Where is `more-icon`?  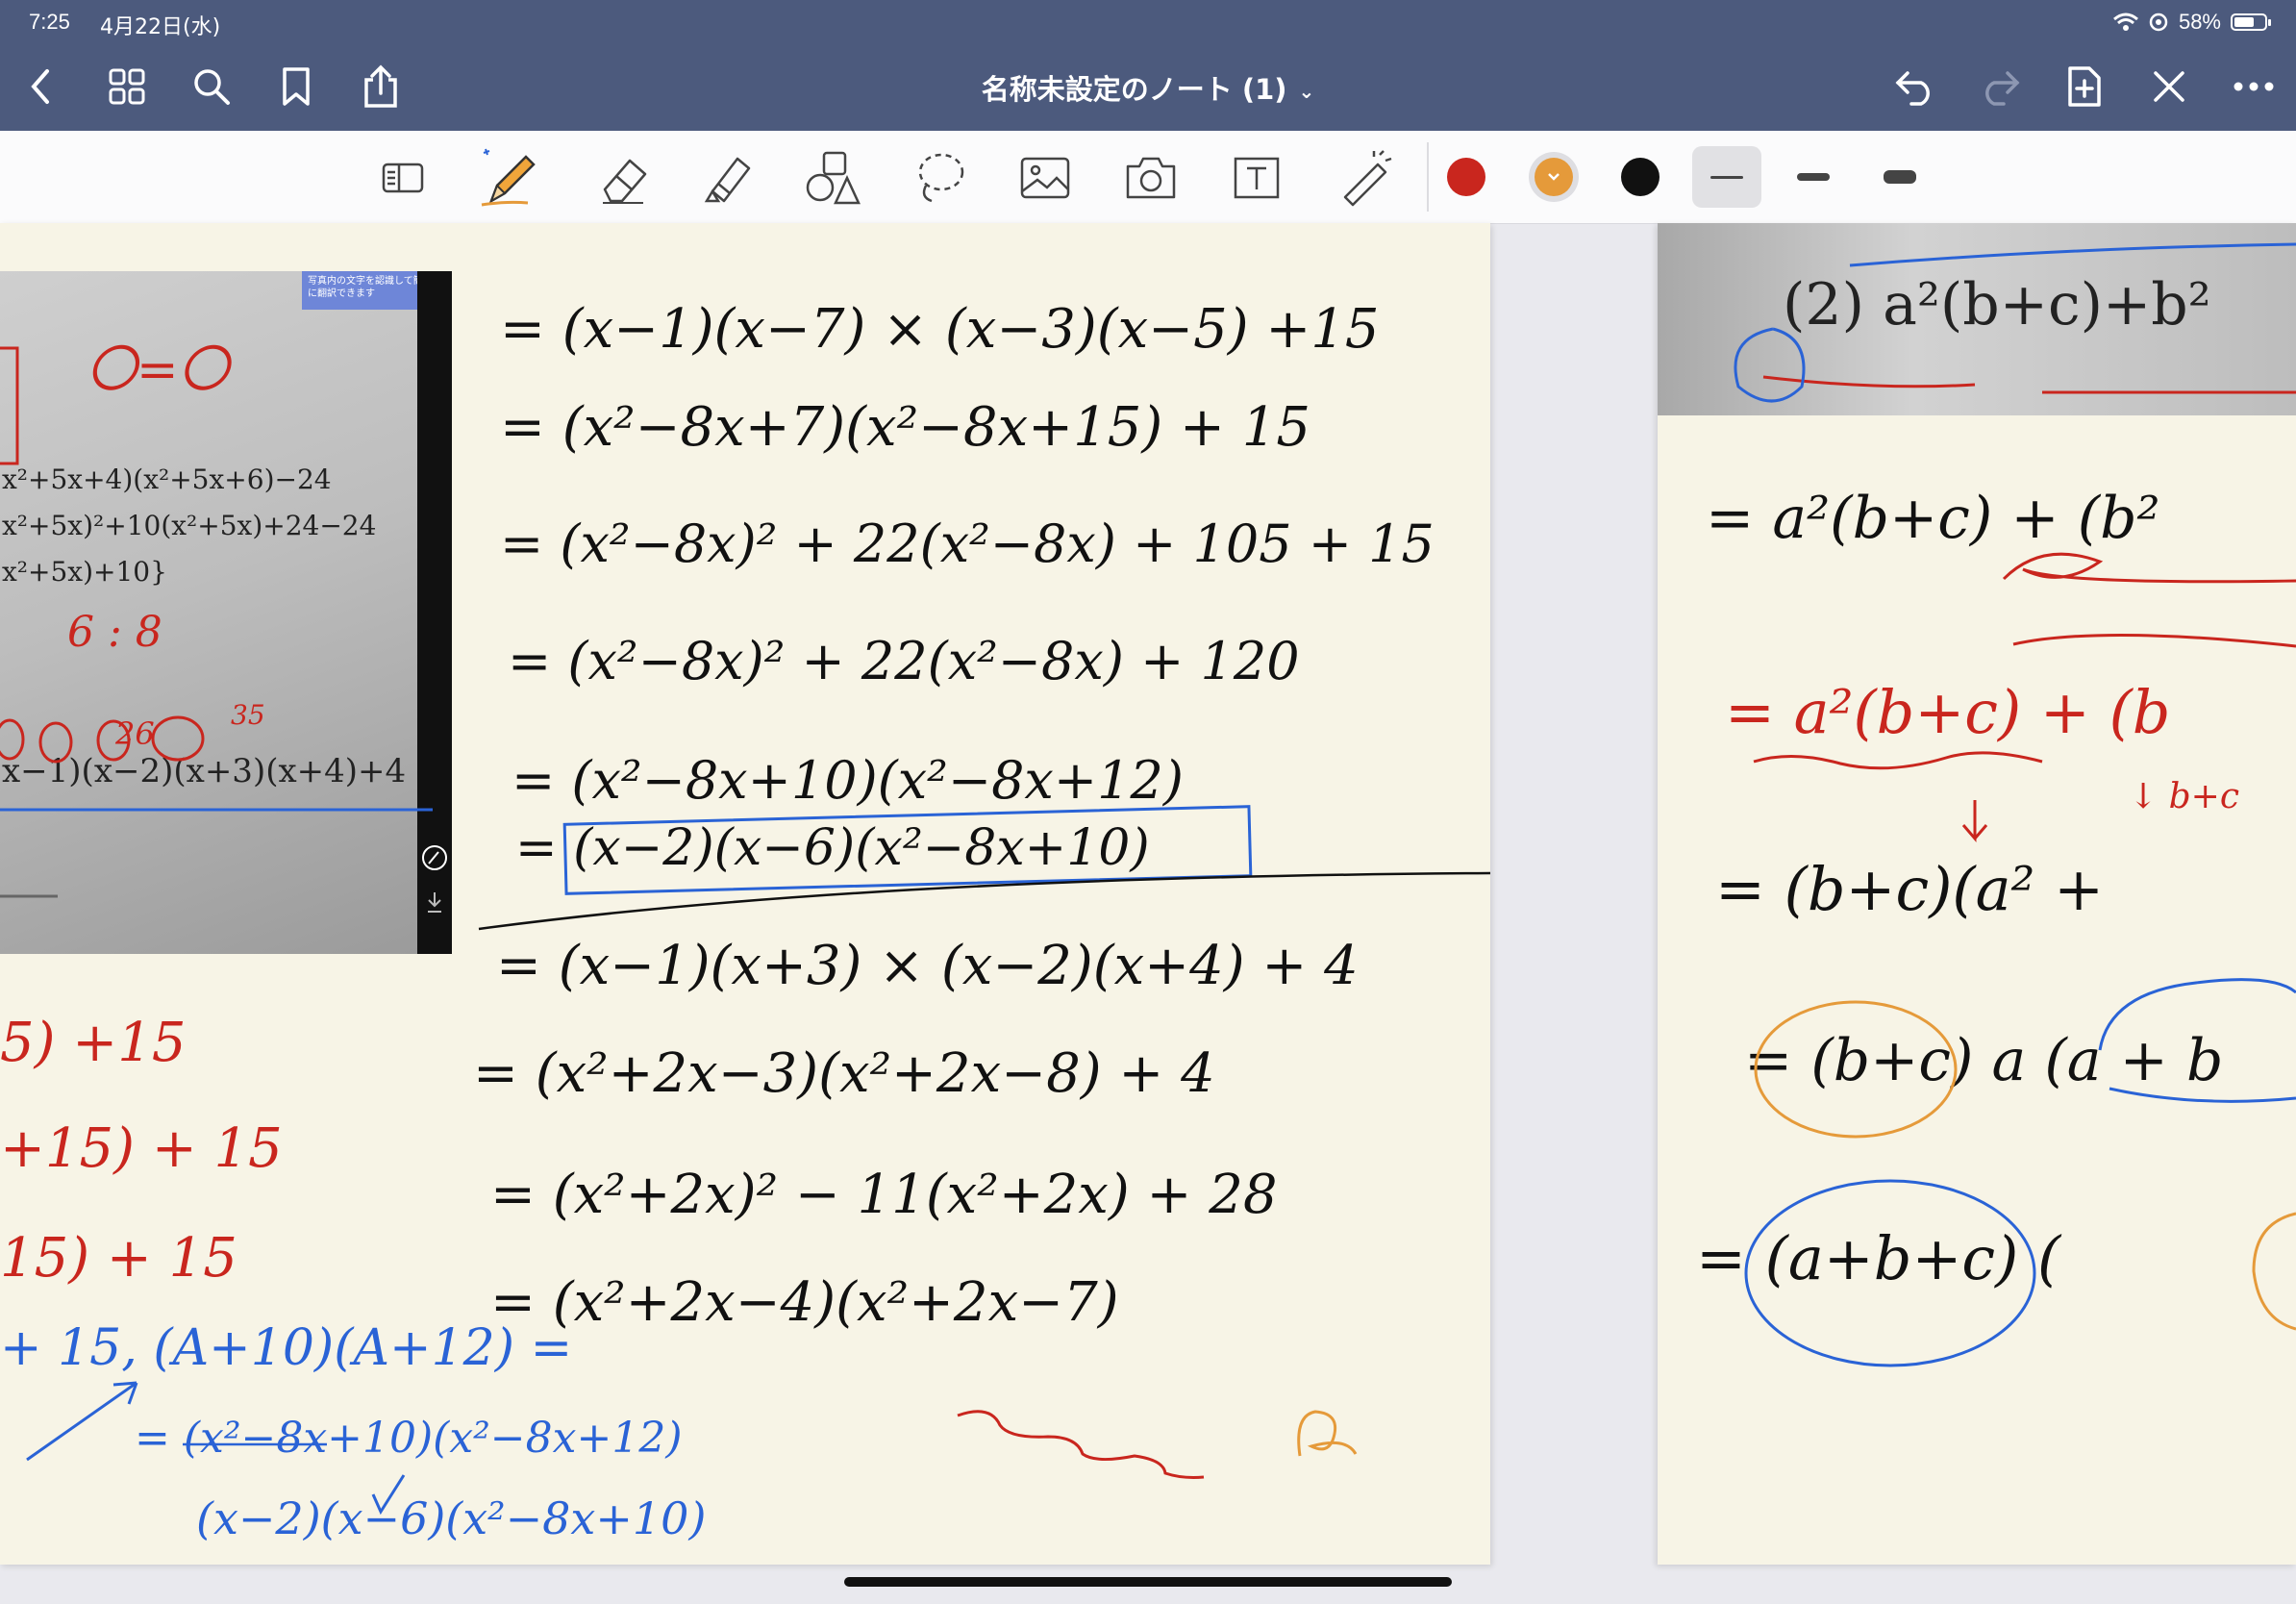
more-icon is located at coordinates (2254, 87).